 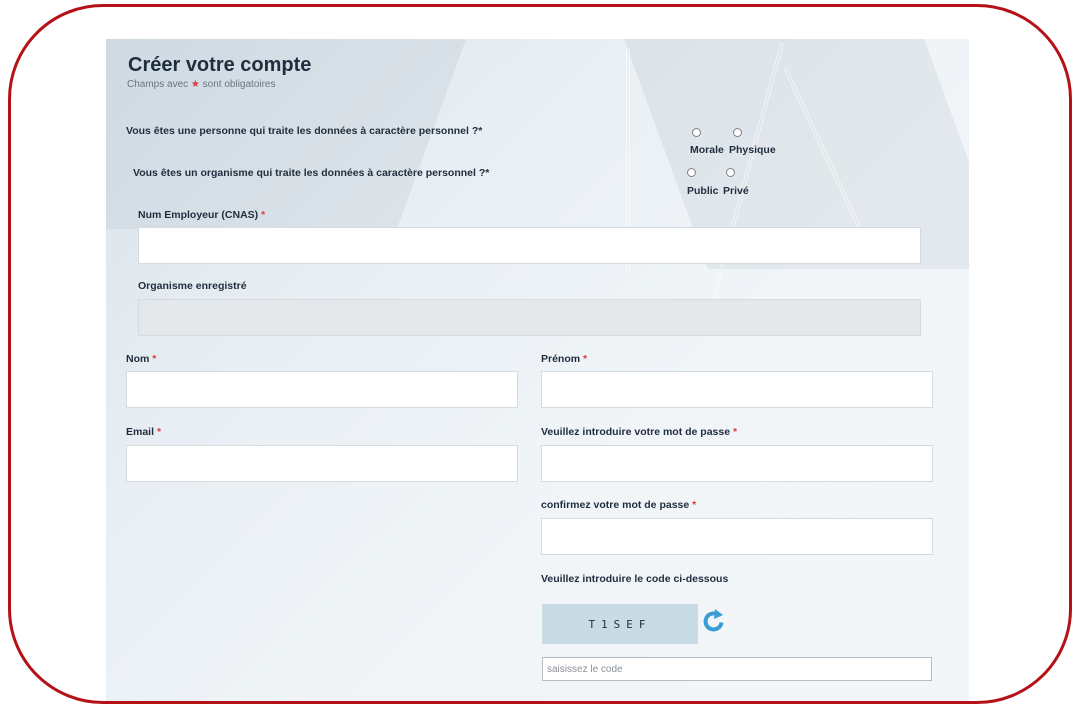 What do you see at coordinates (195, 84) in the screenshot?
I see `required-star-icon: ★` at bounding box center [195, 84].